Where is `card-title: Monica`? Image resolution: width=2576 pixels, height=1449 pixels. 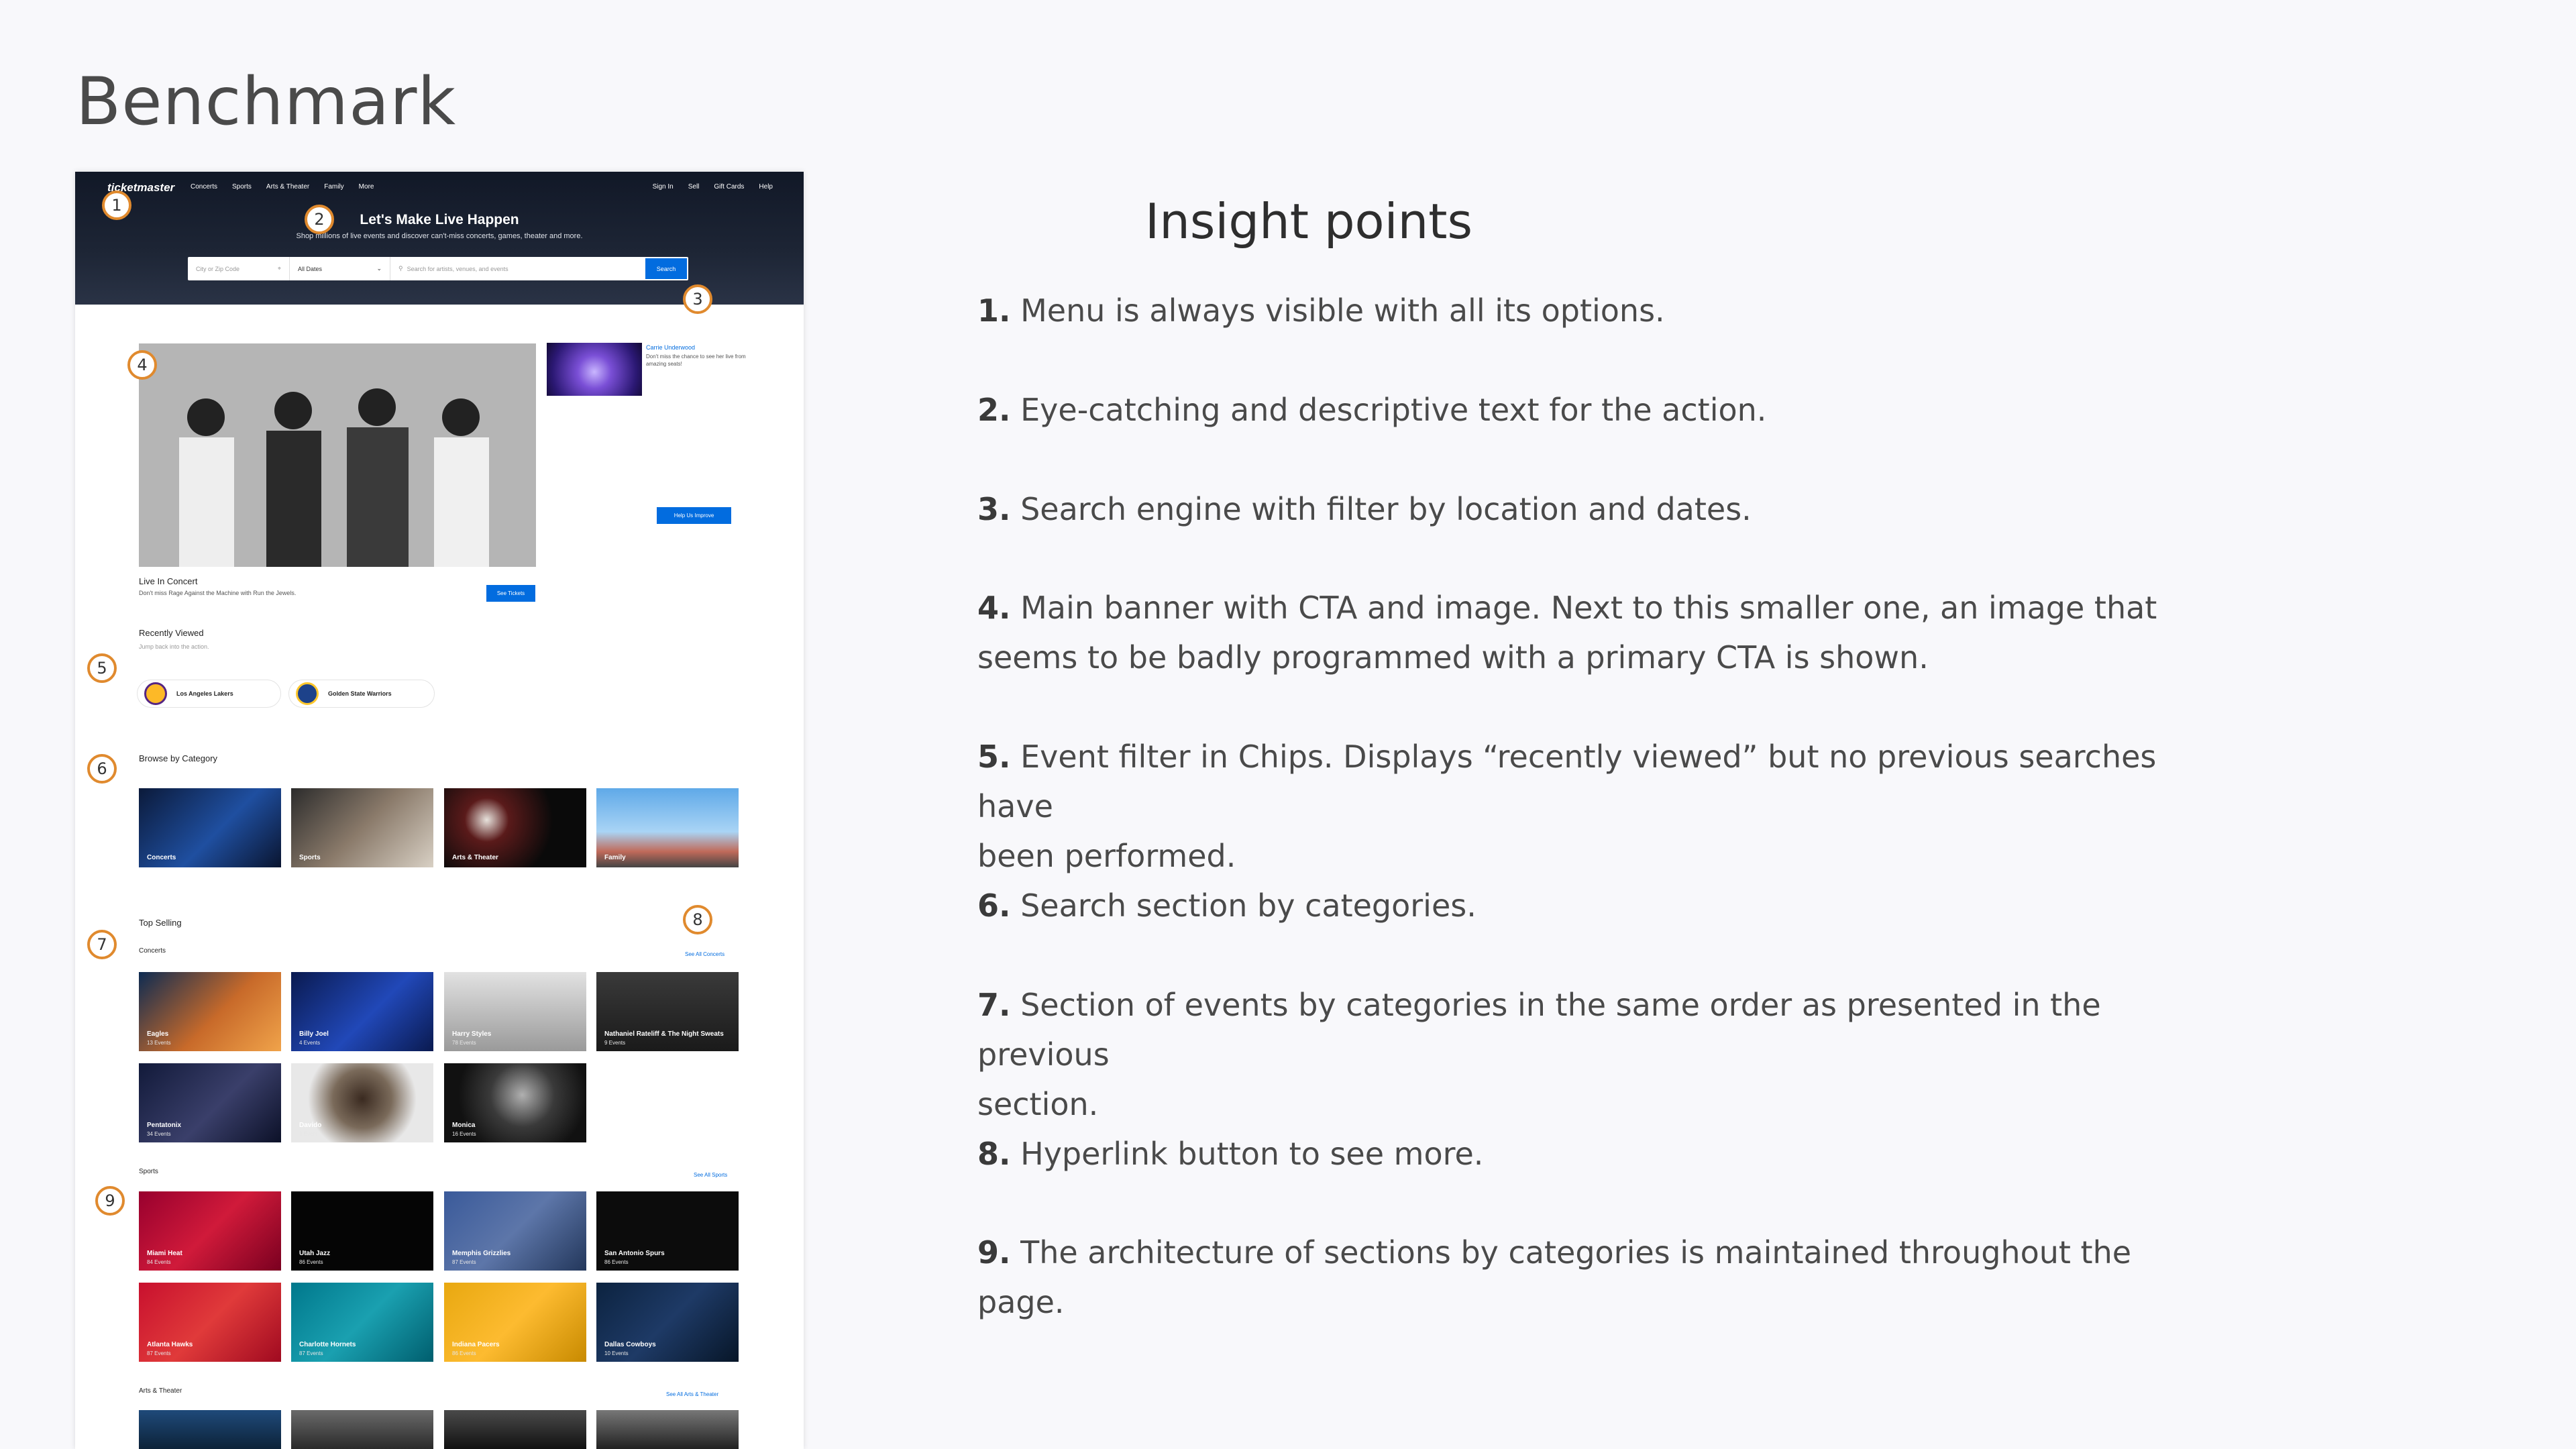
card-title: Monica is located at coordinates (464, 1125).